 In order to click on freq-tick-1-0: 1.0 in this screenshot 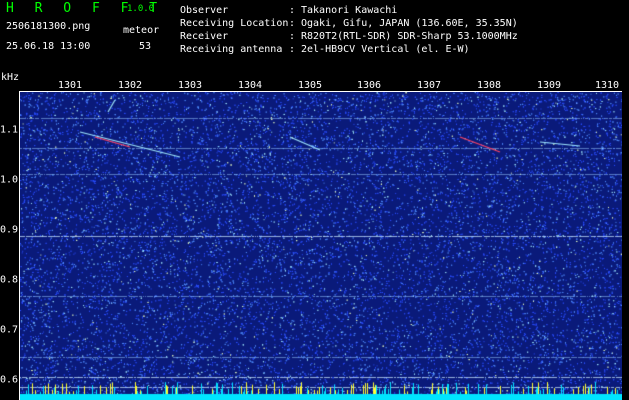, I will do `click(9, 180)`.